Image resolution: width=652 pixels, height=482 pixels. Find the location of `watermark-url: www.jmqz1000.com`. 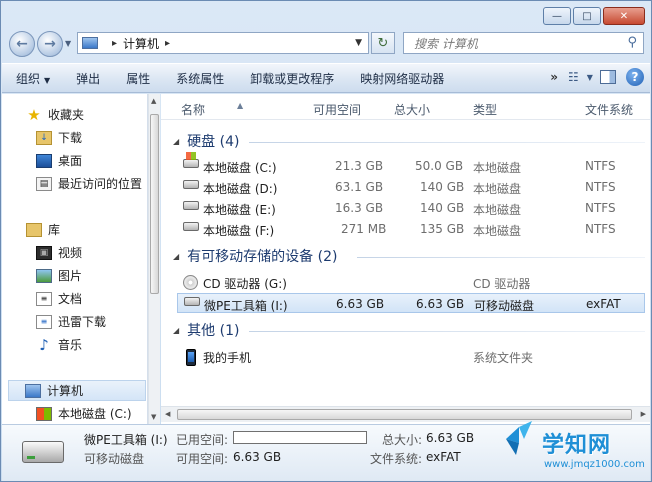

watermark-url: www.jmqz1000.com is located at coordinates (594, 464).